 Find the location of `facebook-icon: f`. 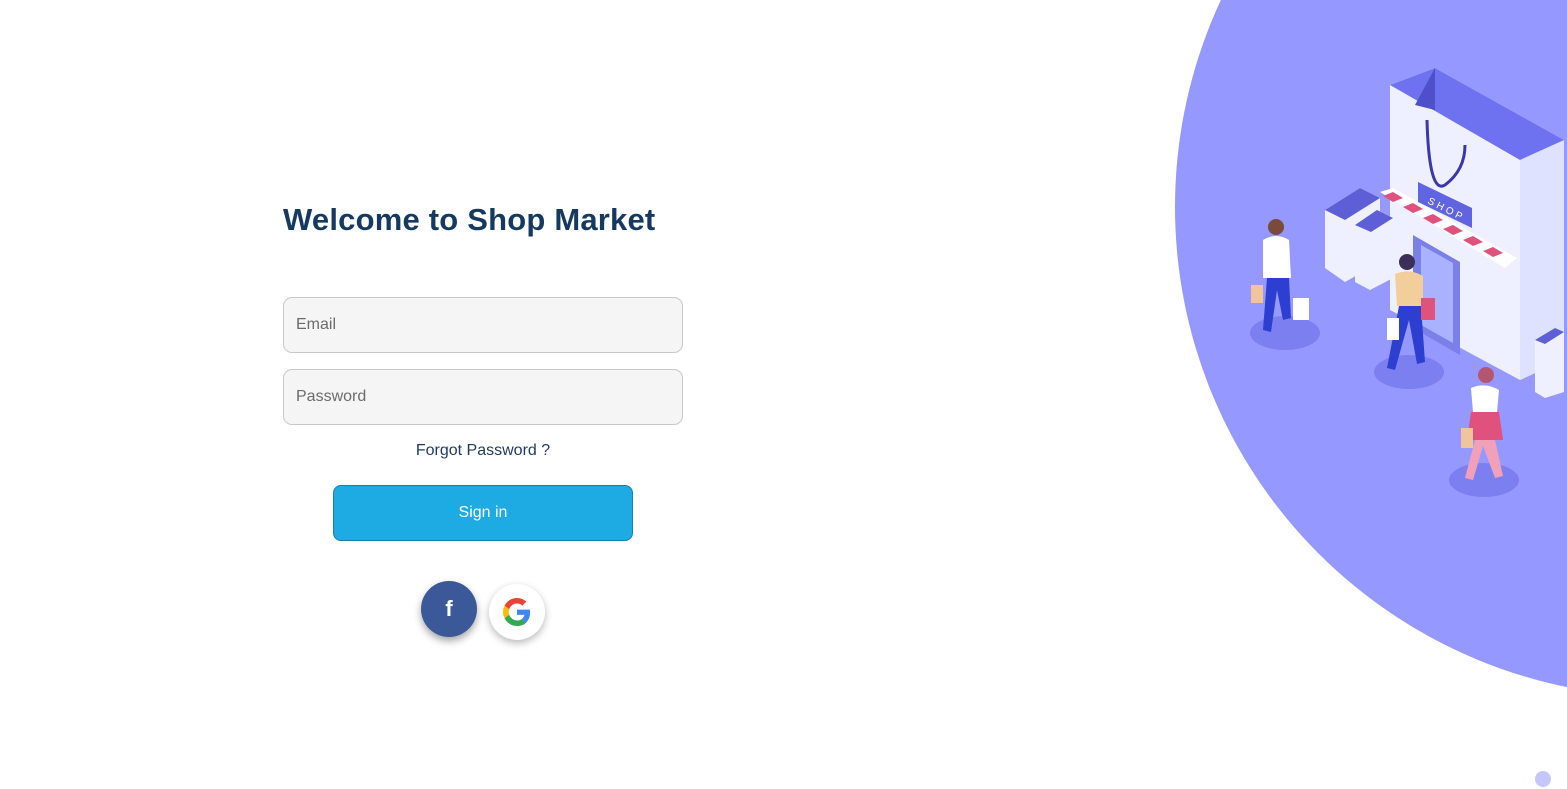

facebook-icon: f is located at coordinates (449, 608).